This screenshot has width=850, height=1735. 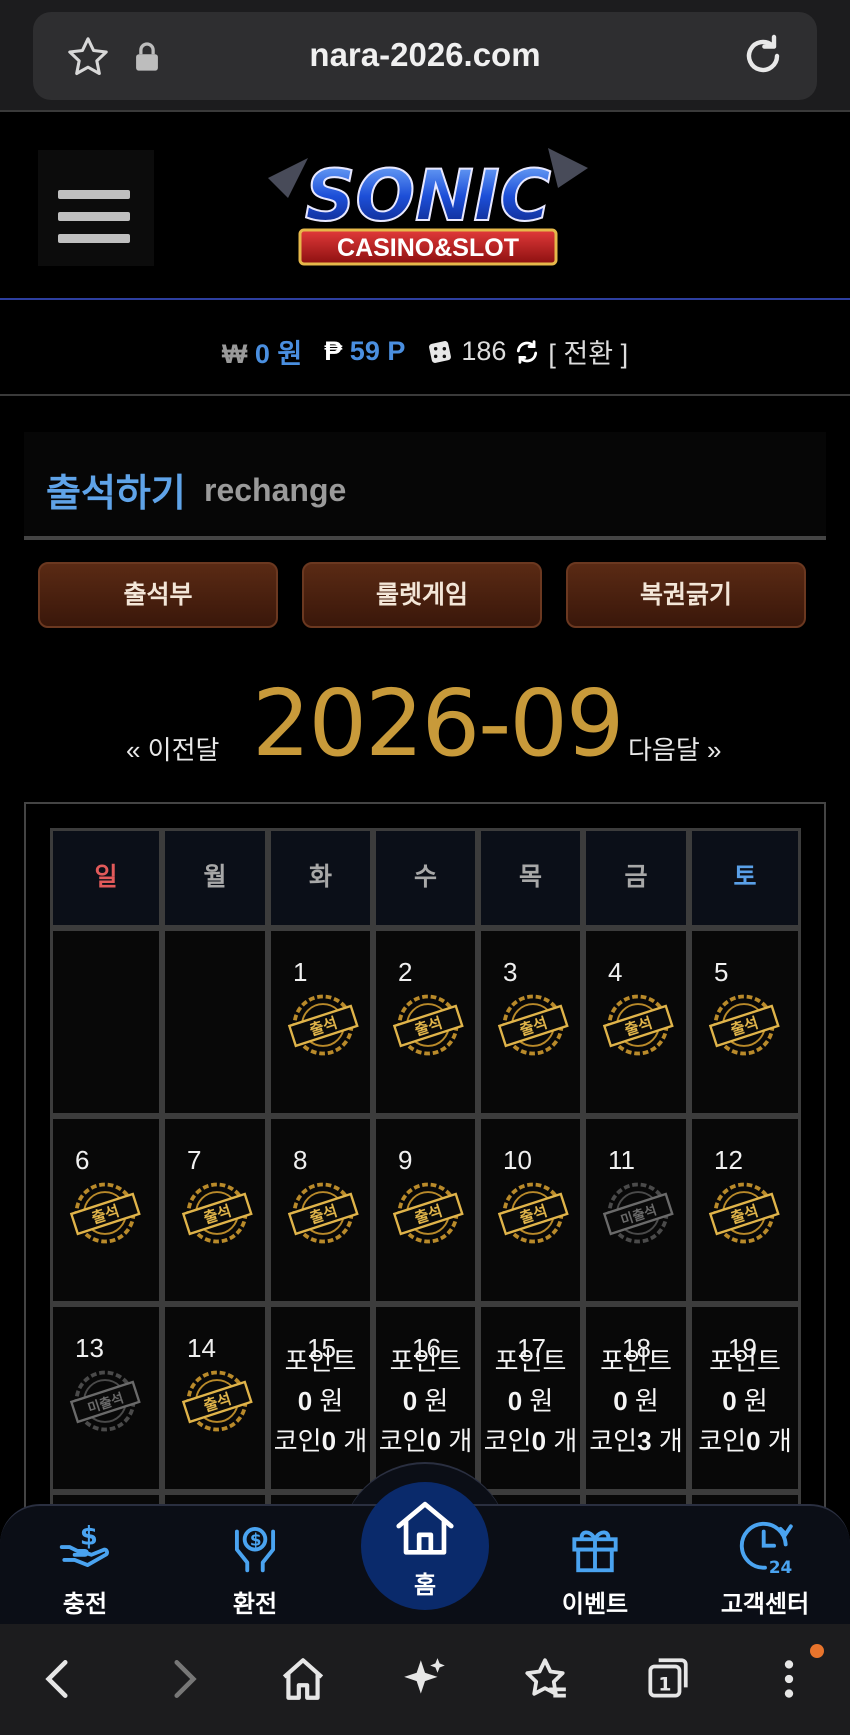 What do you see at coordinates (275, 490) in the screenshot?
I see `page-subtitle: rechange` at bounding box center [275, 490].